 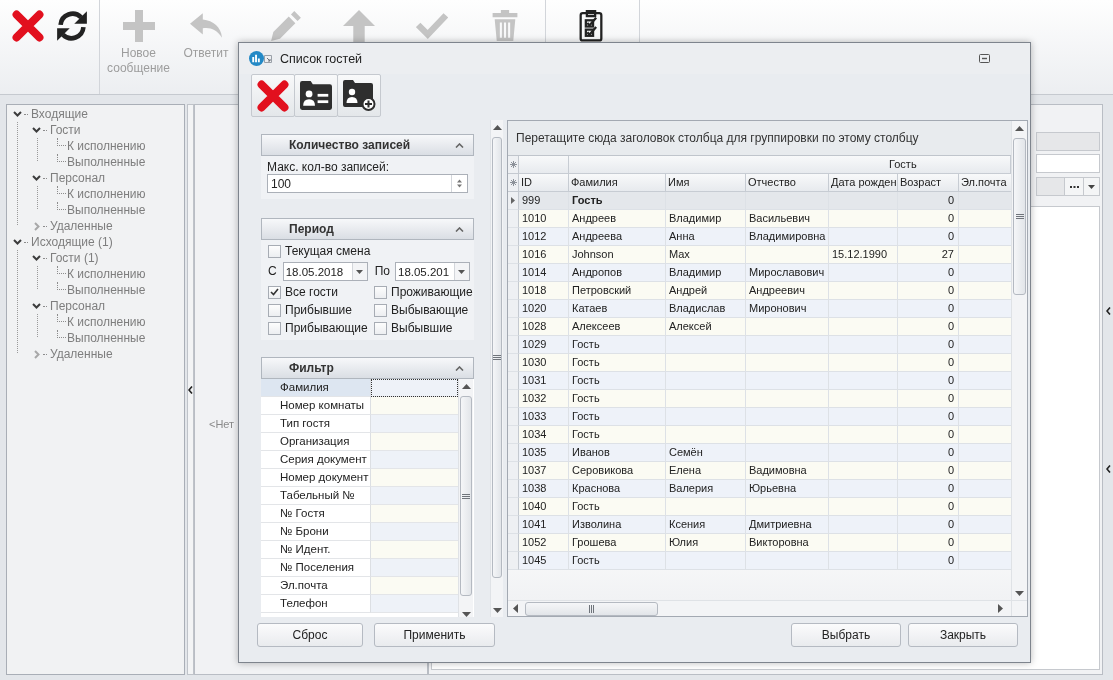 What do you see at coordinates (759, 327) in the screenshot?
I see `table-row: 1028 Алексеев Алексей 0` at bounding box center [759, 327].